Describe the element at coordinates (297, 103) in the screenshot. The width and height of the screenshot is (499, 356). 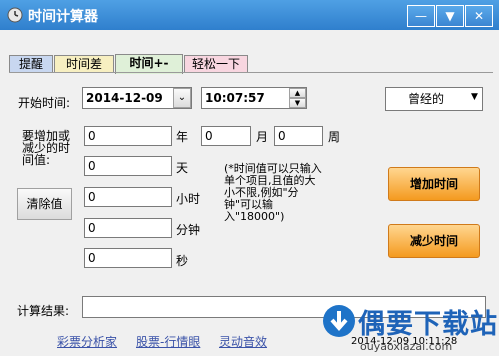
I see `time-down-arrow-icon: ▼` at that location.